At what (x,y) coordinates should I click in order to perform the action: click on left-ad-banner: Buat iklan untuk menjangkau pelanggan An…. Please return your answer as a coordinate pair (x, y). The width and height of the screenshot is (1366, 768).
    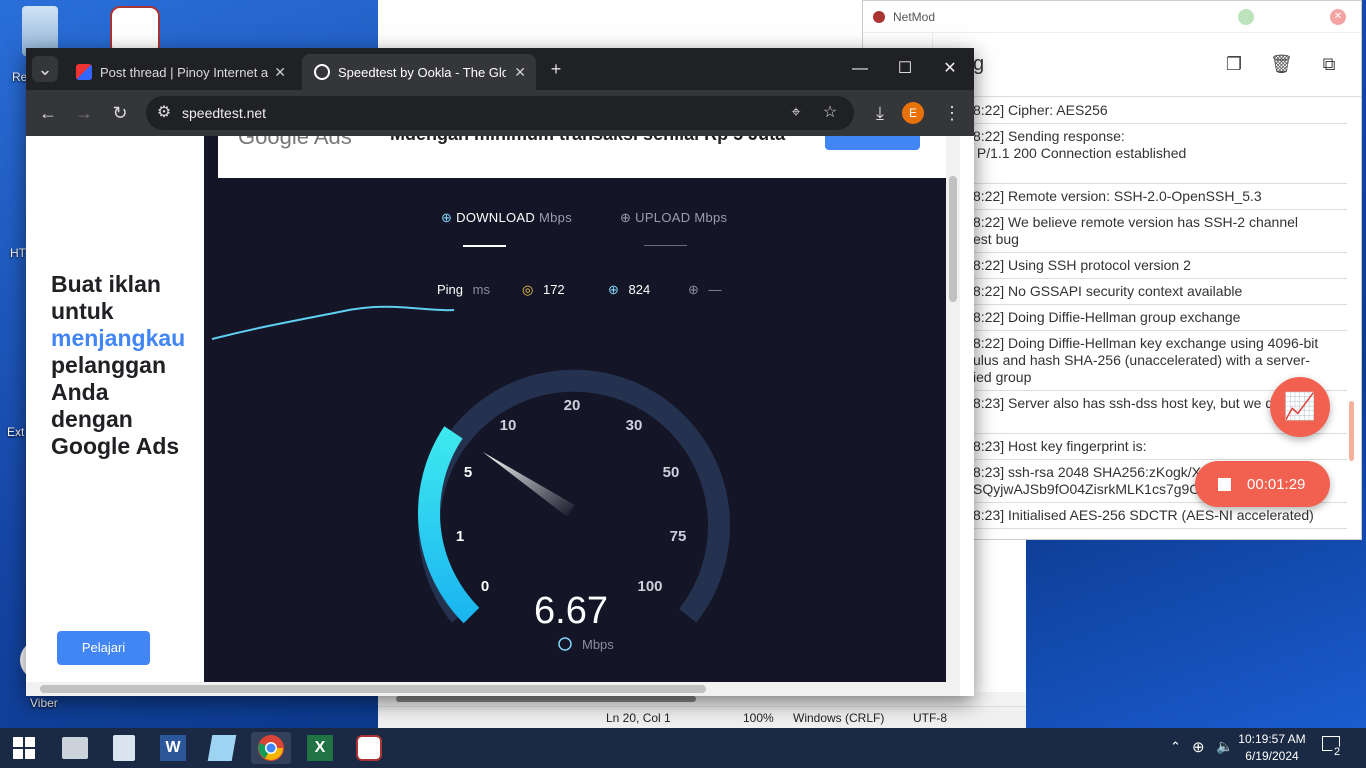
    Looking at the image, I should click on (124, 416).